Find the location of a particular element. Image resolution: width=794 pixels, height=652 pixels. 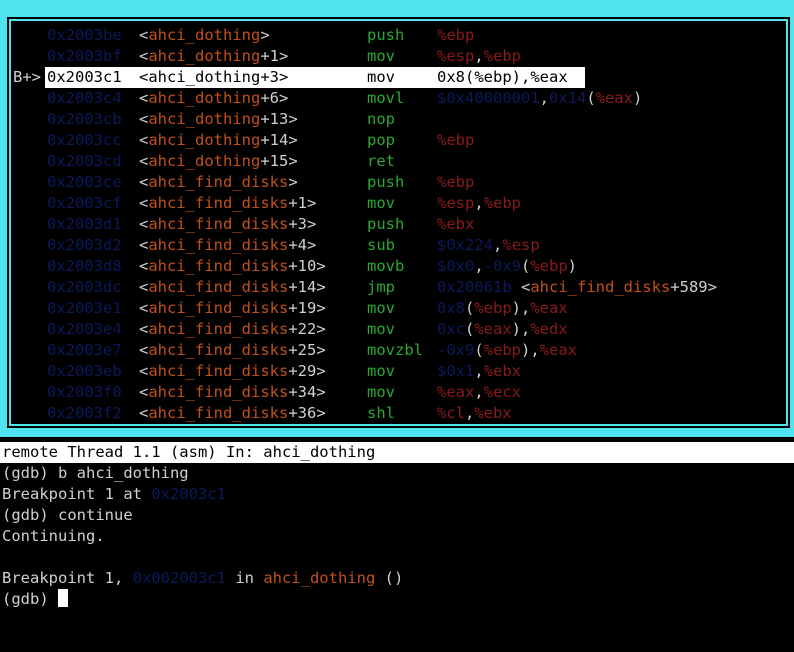

asm-line: 0x2003bf <ahci_dothing+1> mov %esp,%ebp is located at coordinates (398, 56).